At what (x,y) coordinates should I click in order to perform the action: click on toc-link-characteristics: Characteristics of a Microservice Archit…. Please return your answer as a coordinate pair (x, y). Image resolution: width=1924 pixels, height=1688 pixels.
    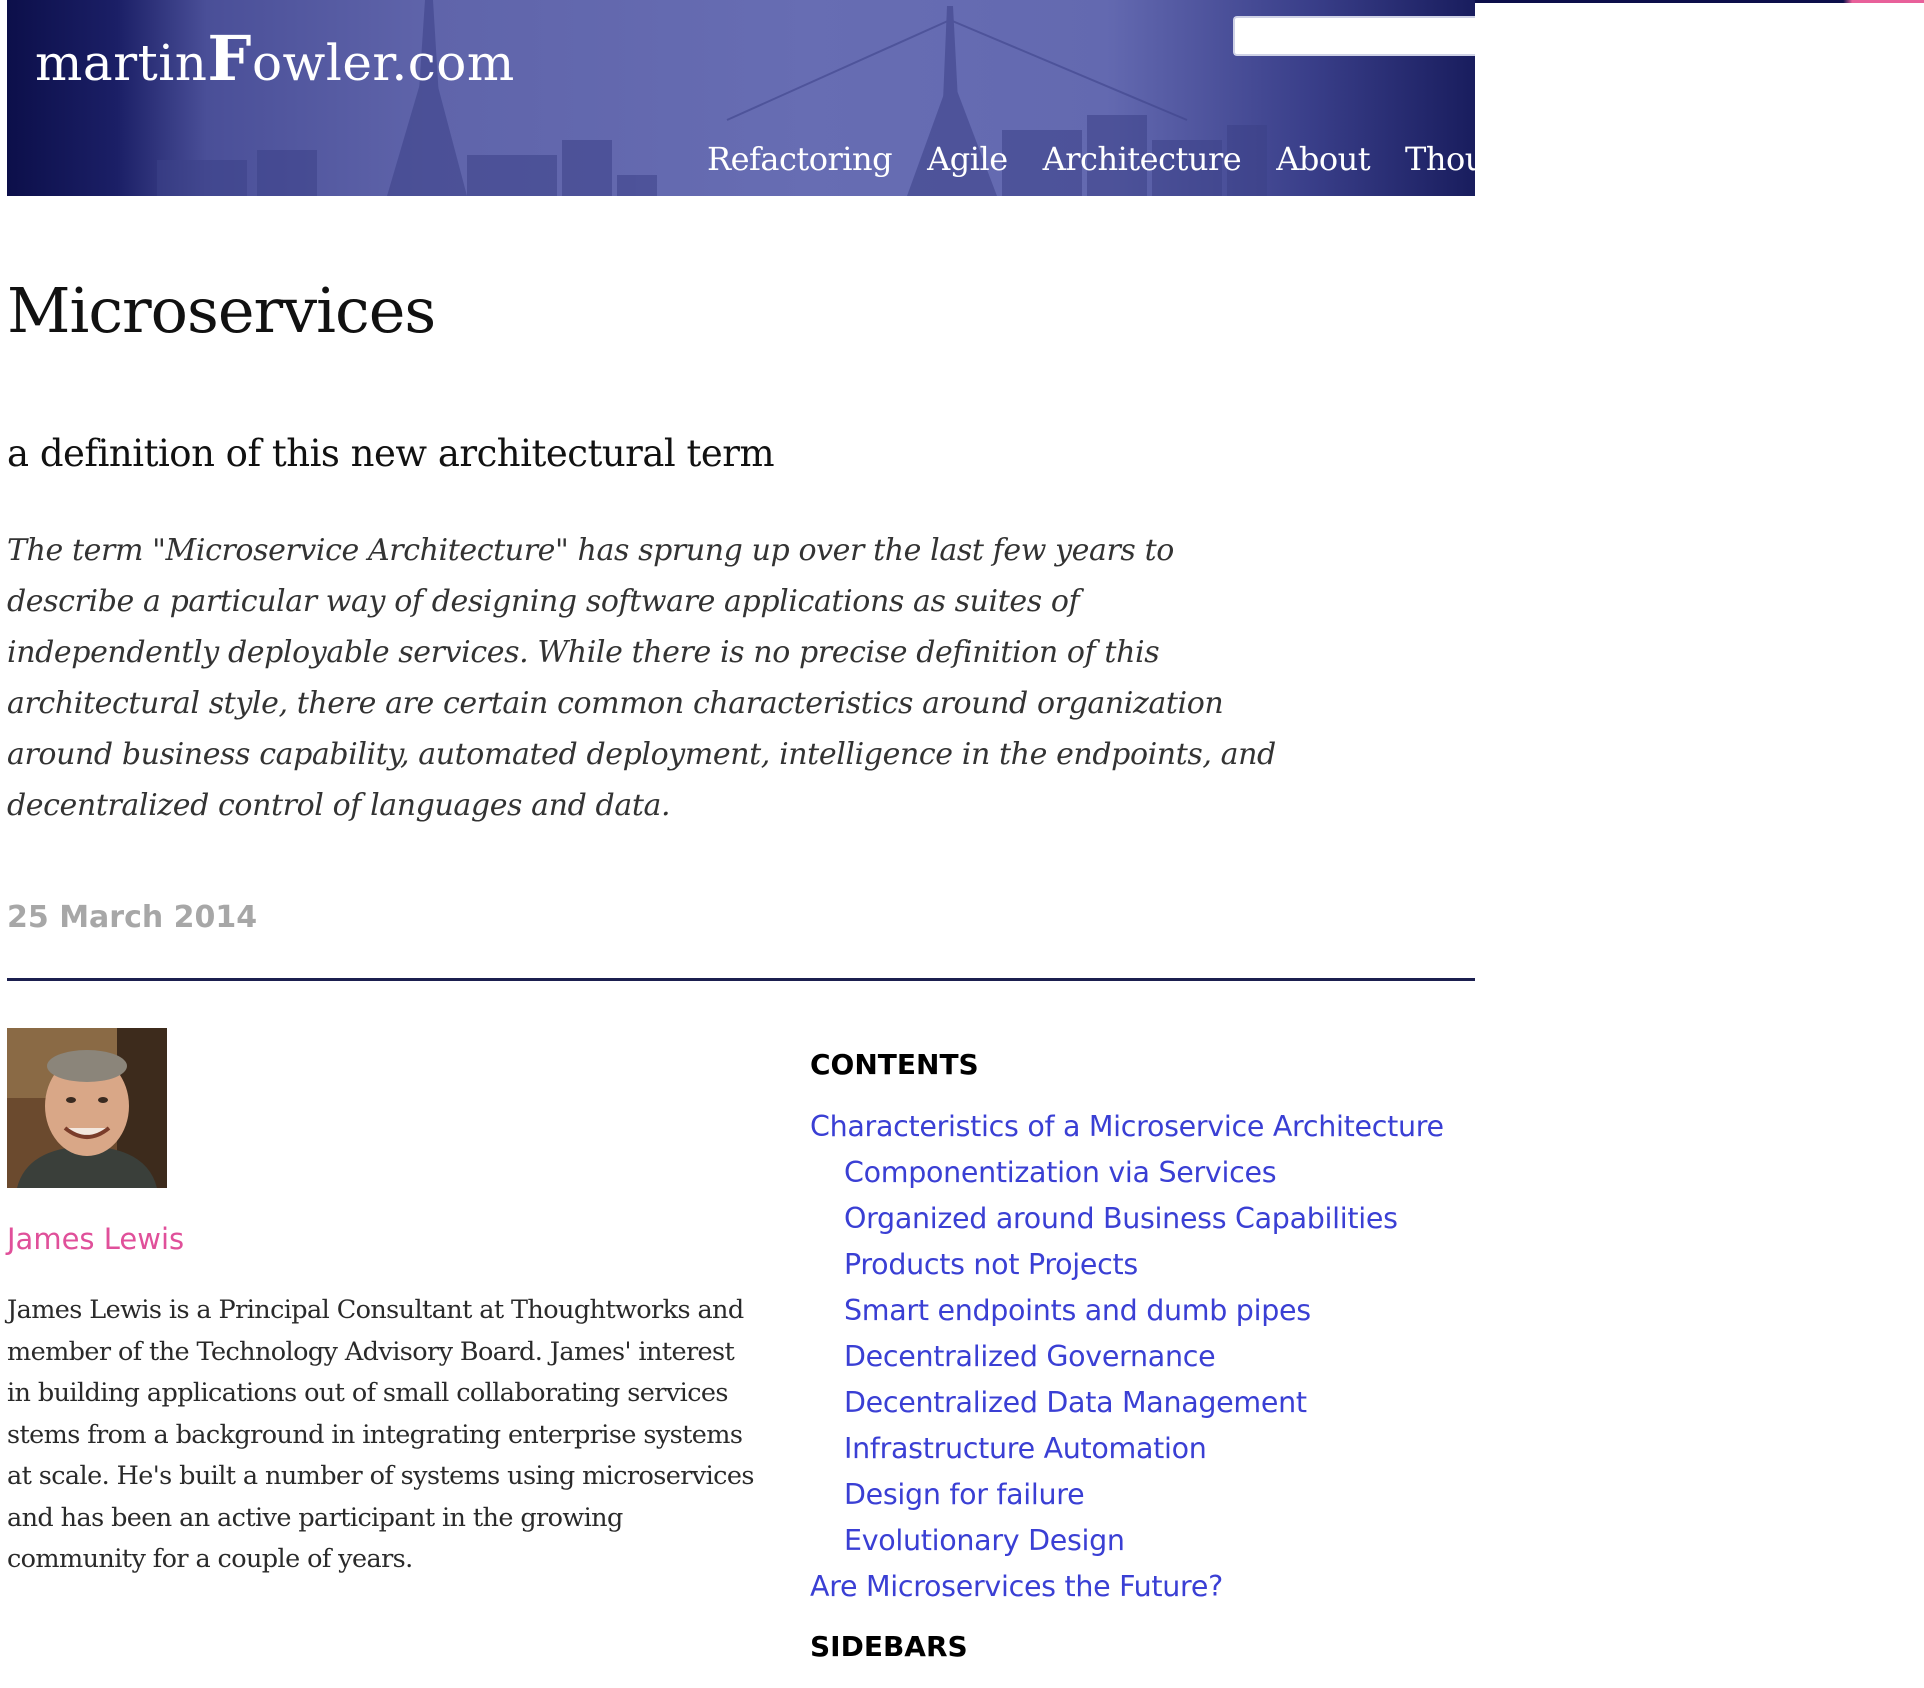
    Looking at the image, I should click on (1127, 1126).